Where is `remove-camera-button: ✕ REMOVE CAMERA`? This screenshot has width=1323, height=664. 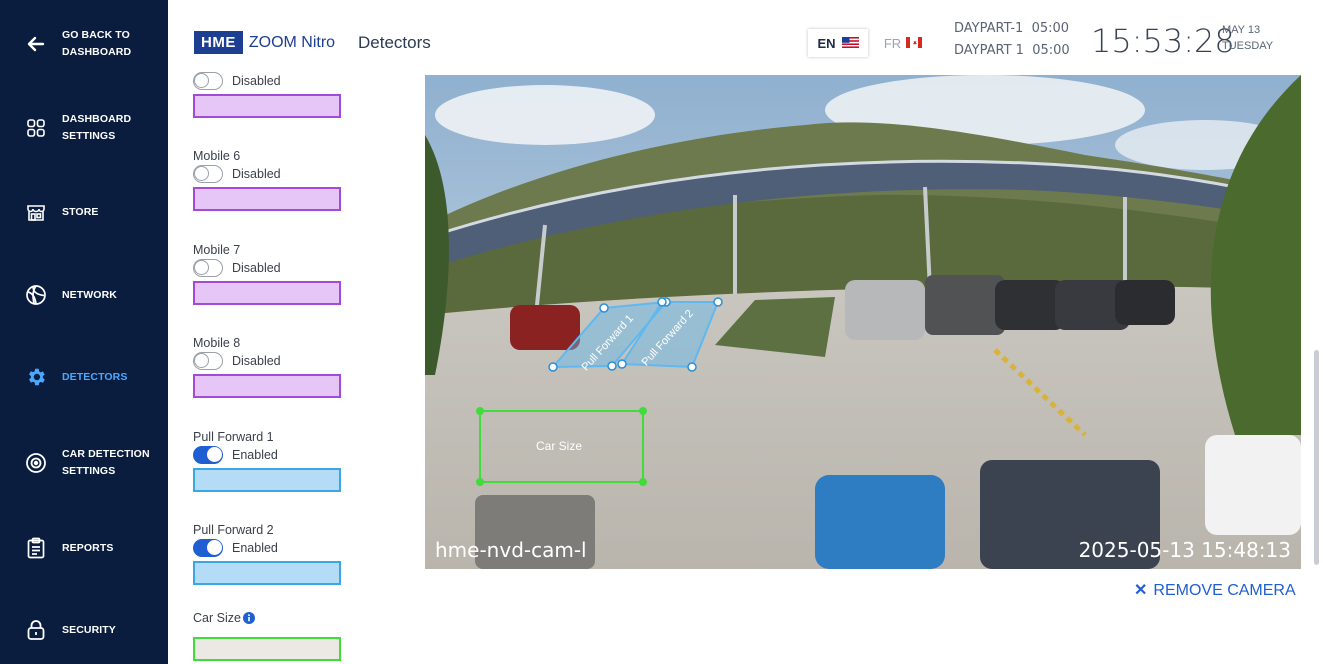
remove-camera-button: ✕ REMOVE CAMERA is located at coordinates (1215, 590).